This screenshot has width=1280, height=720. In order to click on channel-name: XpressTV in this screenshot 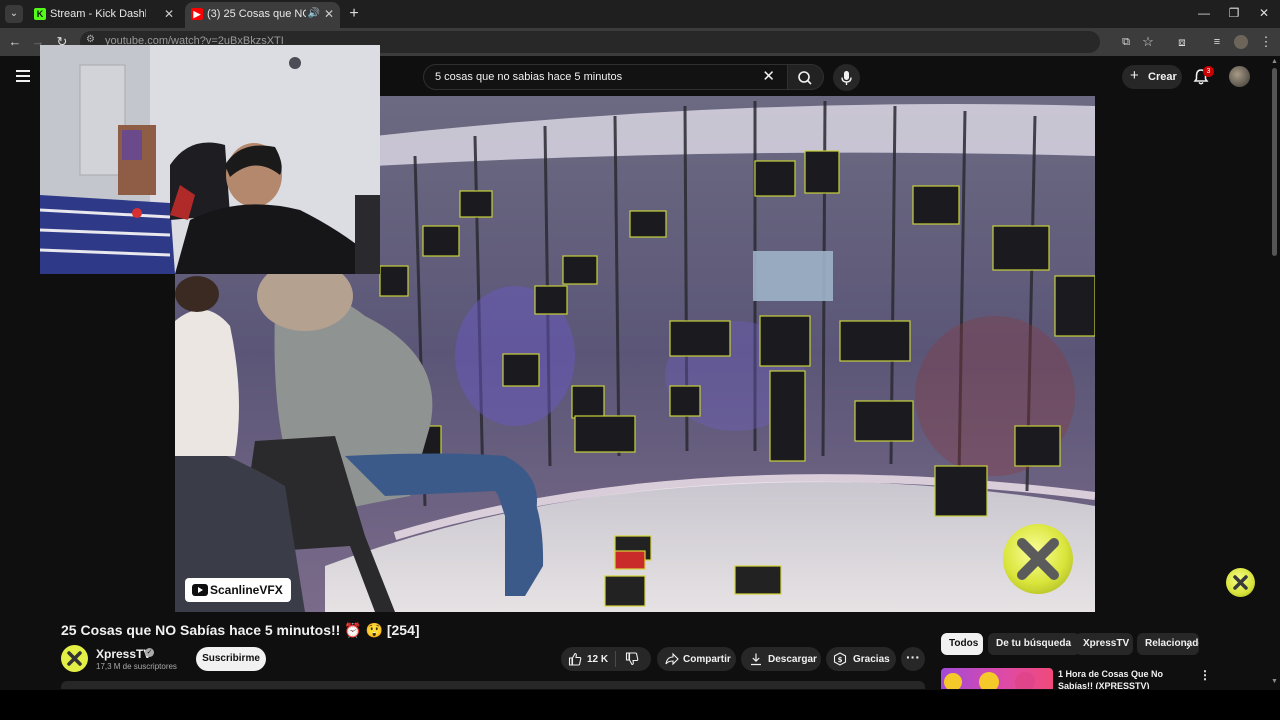, I will do `click(123, 654)`.